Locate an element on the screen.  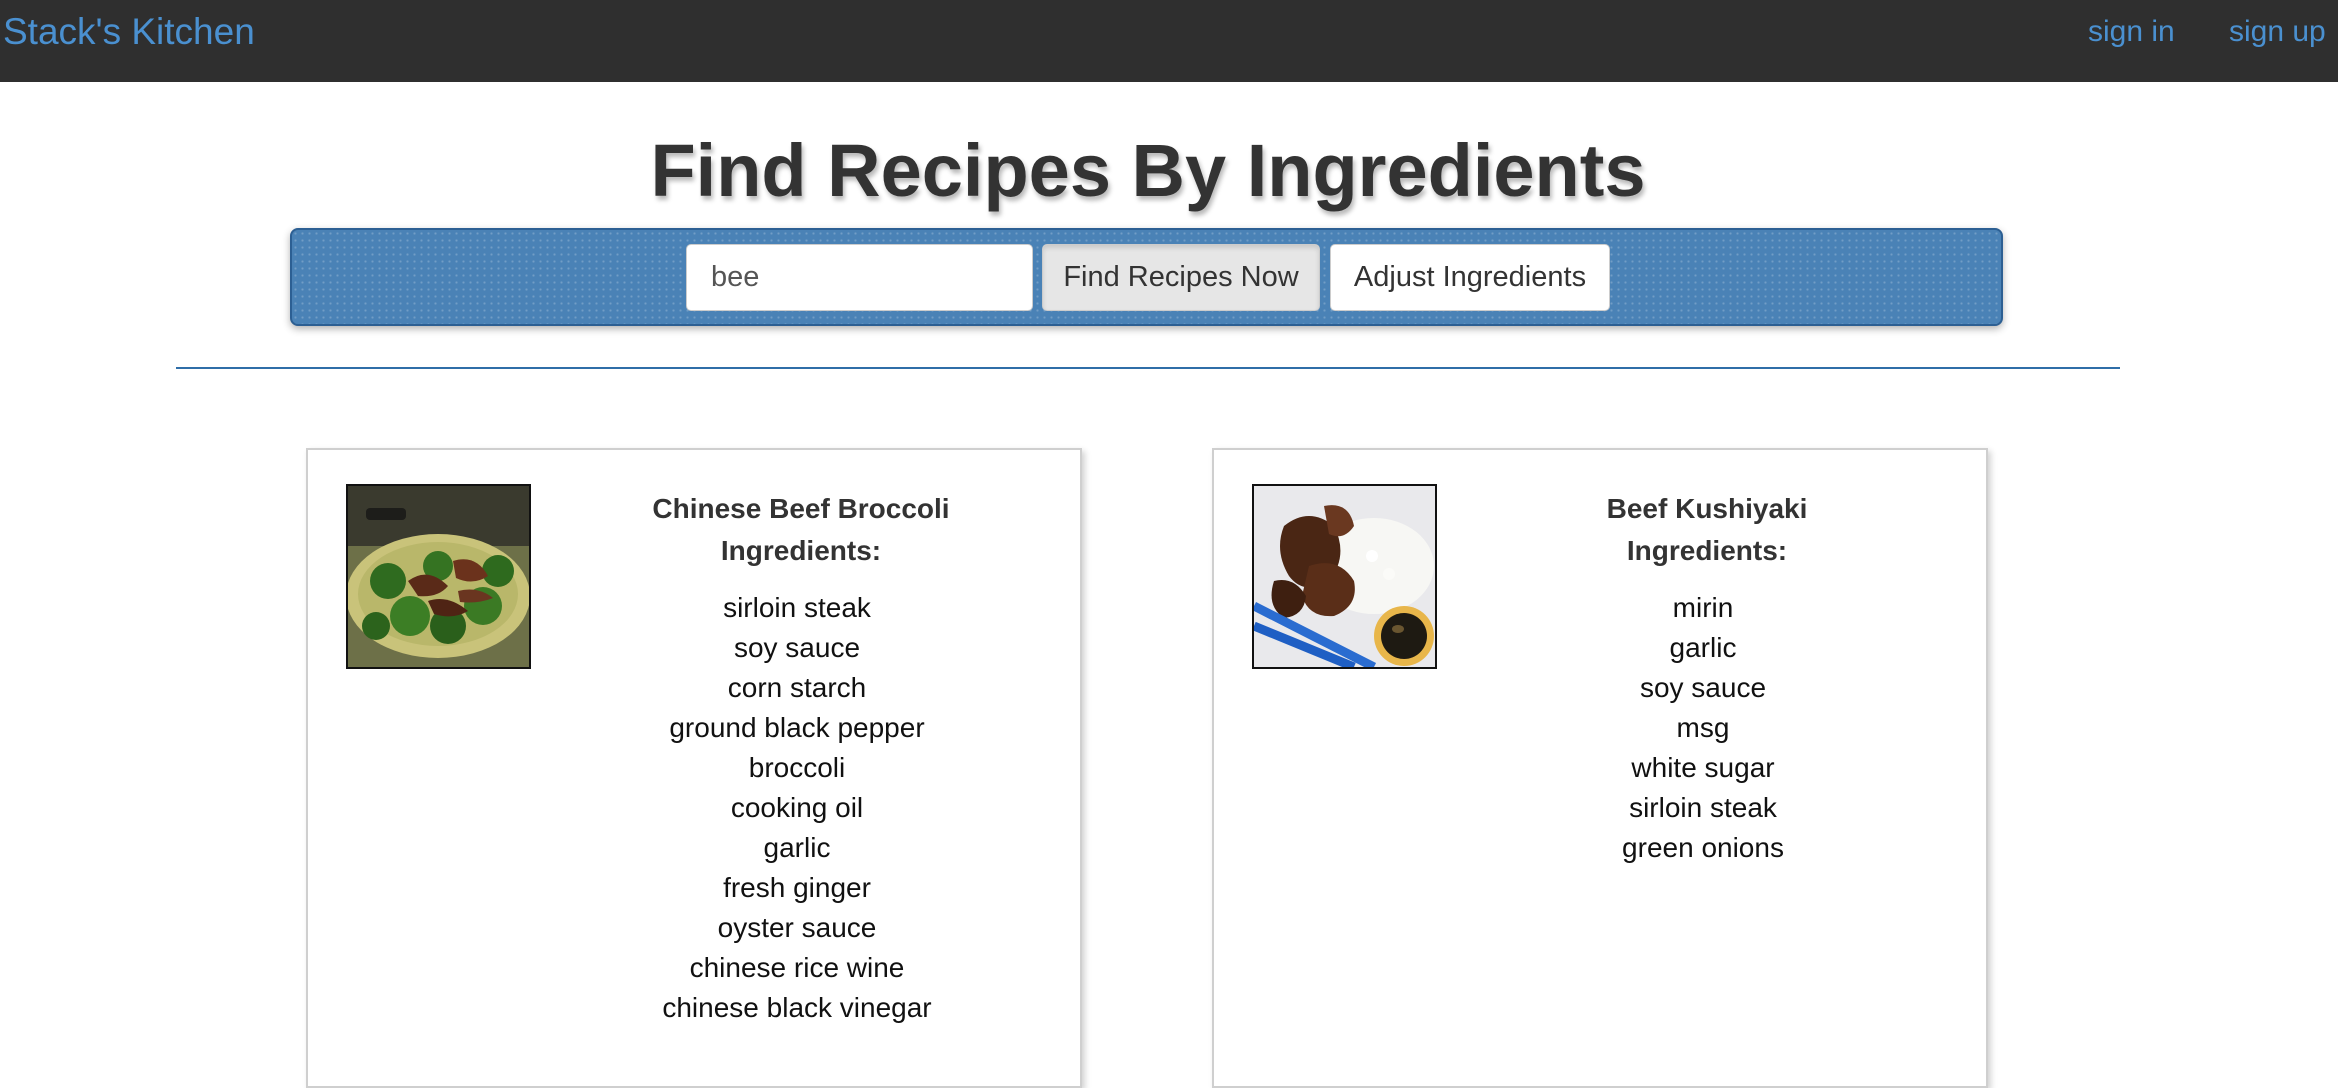
sign-in-link: sign in is located at coordinates (2131, 32).